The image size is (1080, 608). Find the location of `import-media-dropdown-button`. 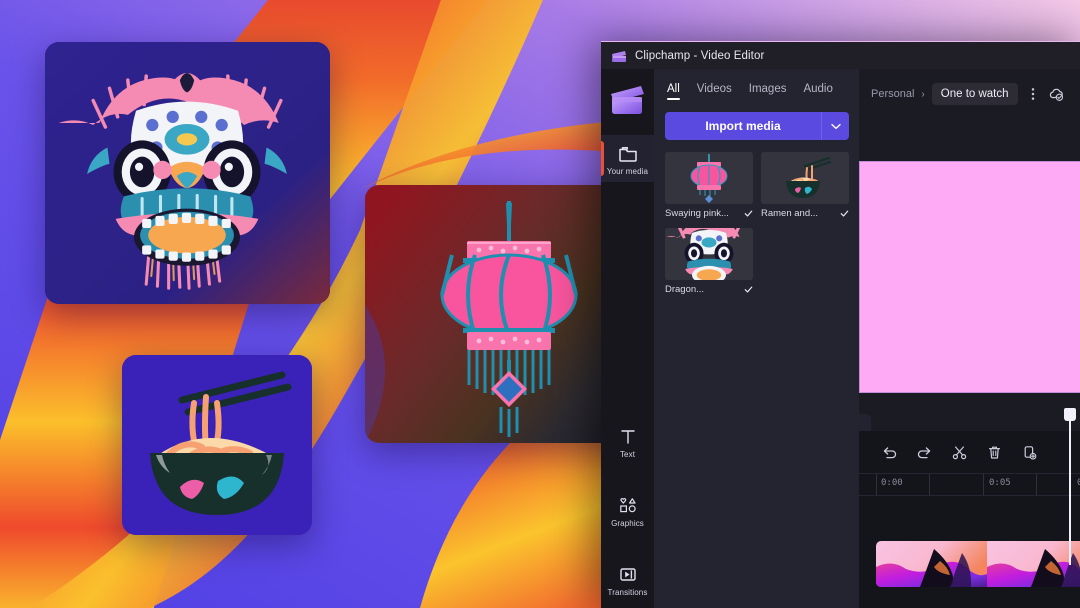

import-media-dropdown-button is located at coordinates (835, 126).